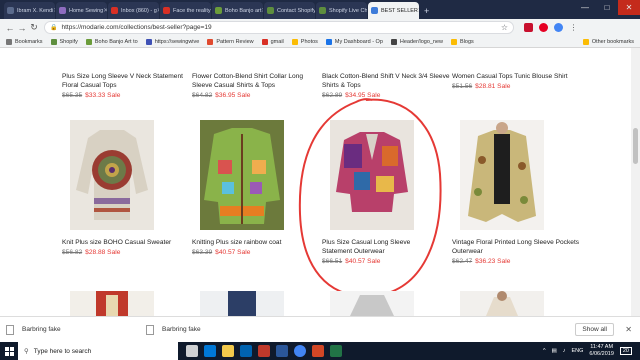  Describe the element at coordinates (629, 7) in the screenshot. I see `close-window-icon: ✕` at that location.